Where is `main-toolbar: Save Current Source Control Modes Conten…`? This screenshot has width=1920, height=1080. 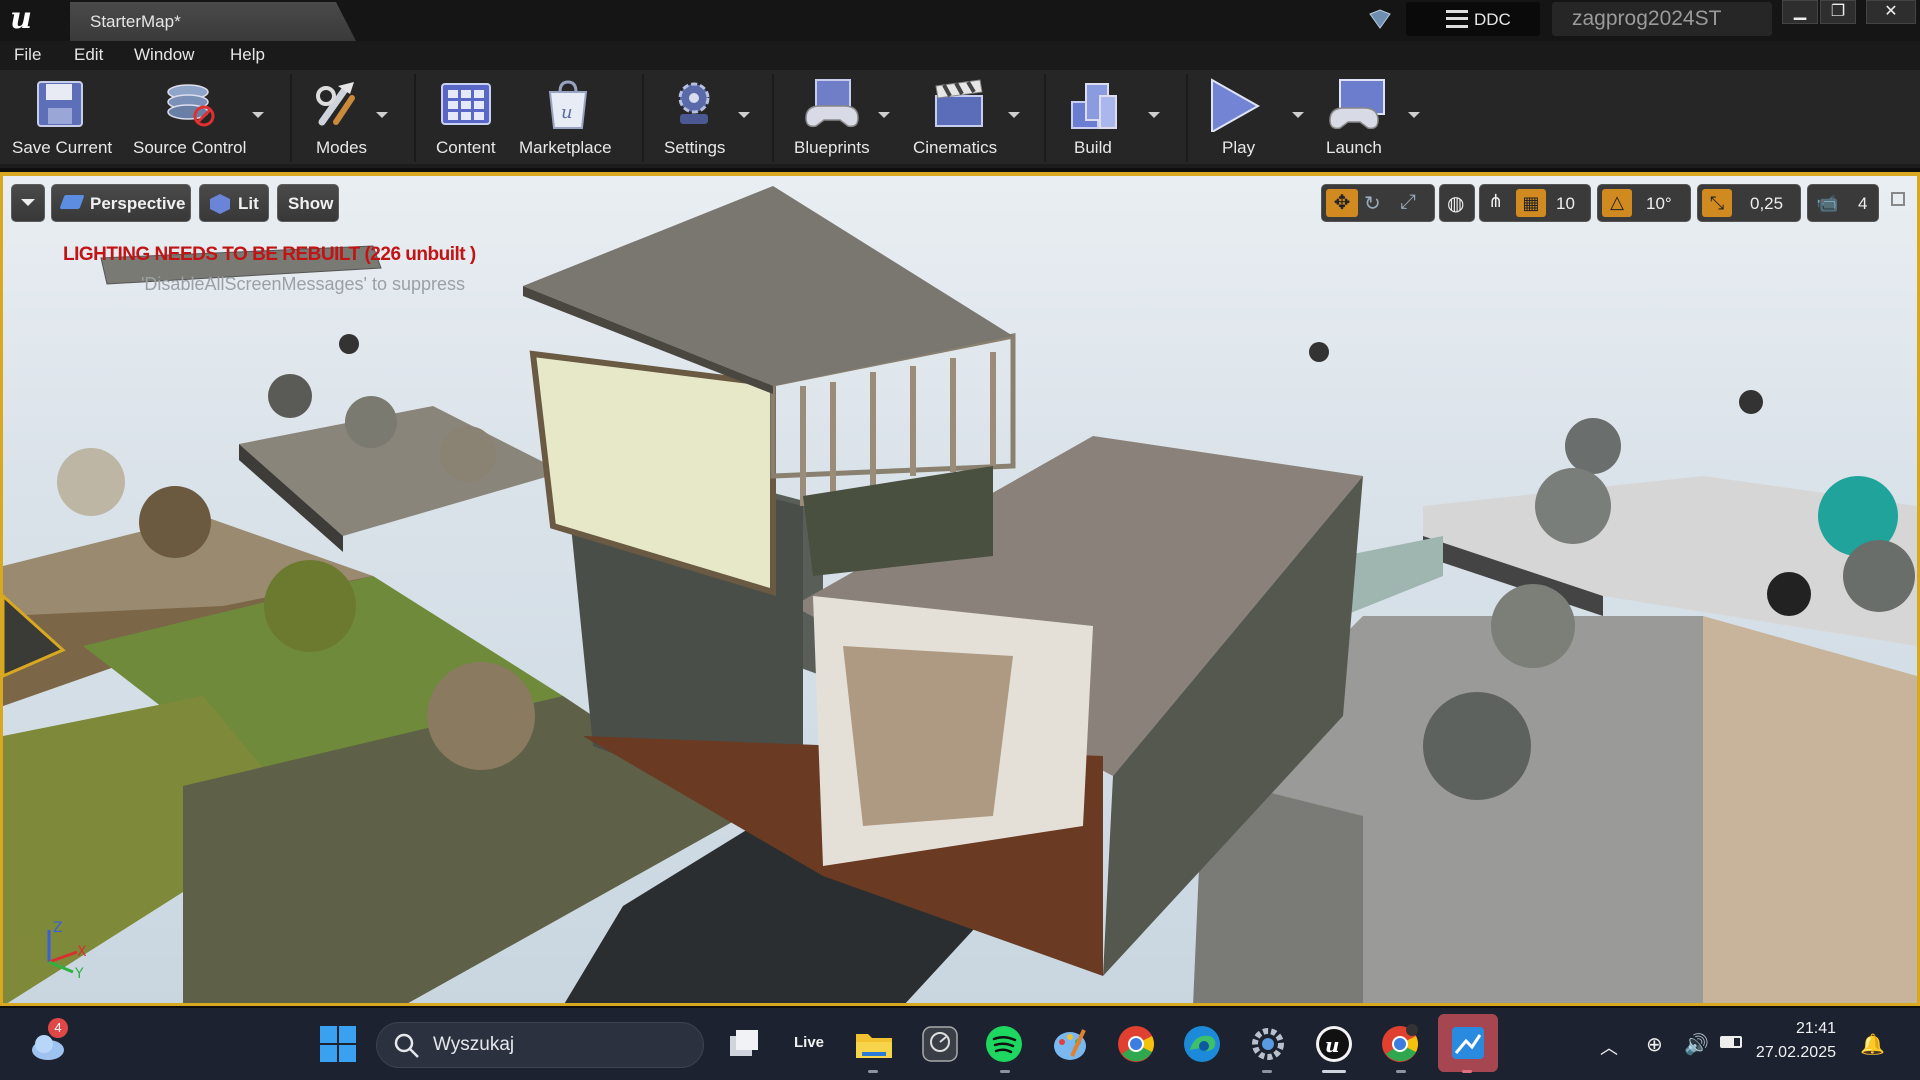
main-toolbar: Save Current Source Control Modes Conten… is located at coordinates (960, 119).